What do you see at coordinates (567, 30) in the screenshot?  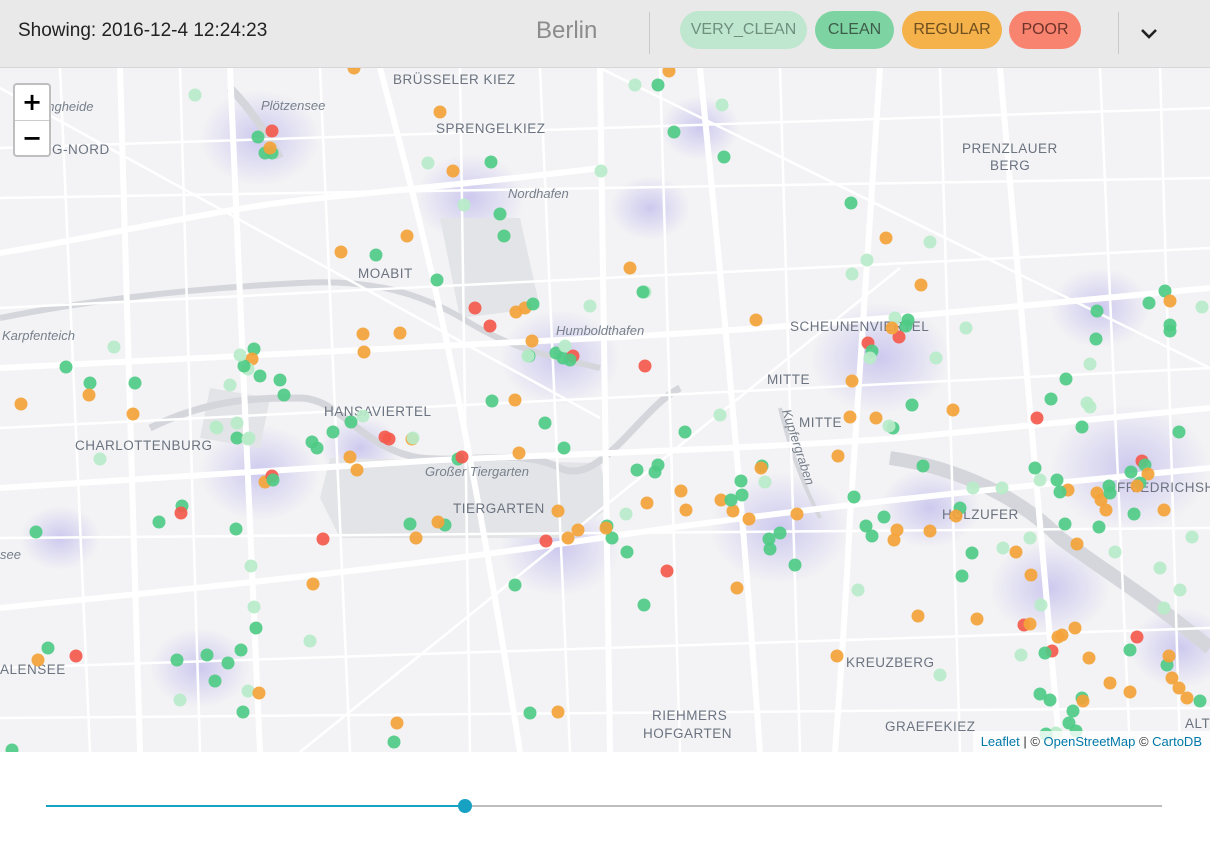 I see `city-name: Berlin` at bounding box center [567, 30].